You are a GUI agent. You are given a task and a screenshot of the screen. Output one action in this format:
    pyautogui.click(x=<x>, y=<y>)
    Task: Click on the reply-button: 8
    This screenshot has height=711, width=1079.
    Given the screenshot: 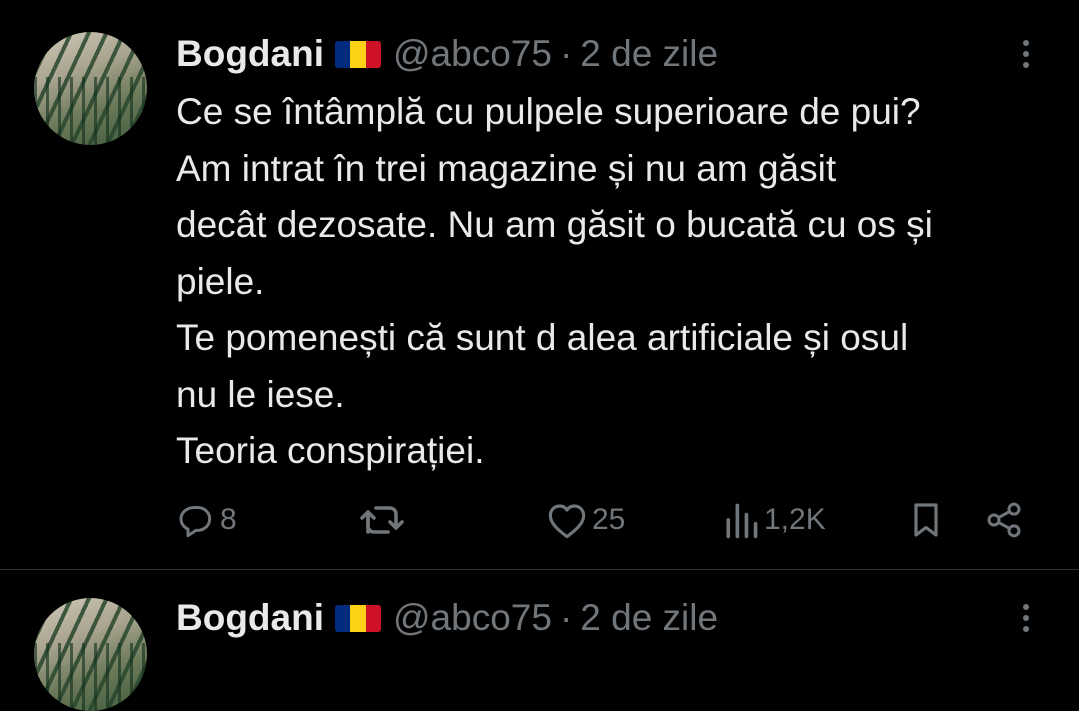 What is the action you would take?
    pyautogui.click(x=206, y=520)
    